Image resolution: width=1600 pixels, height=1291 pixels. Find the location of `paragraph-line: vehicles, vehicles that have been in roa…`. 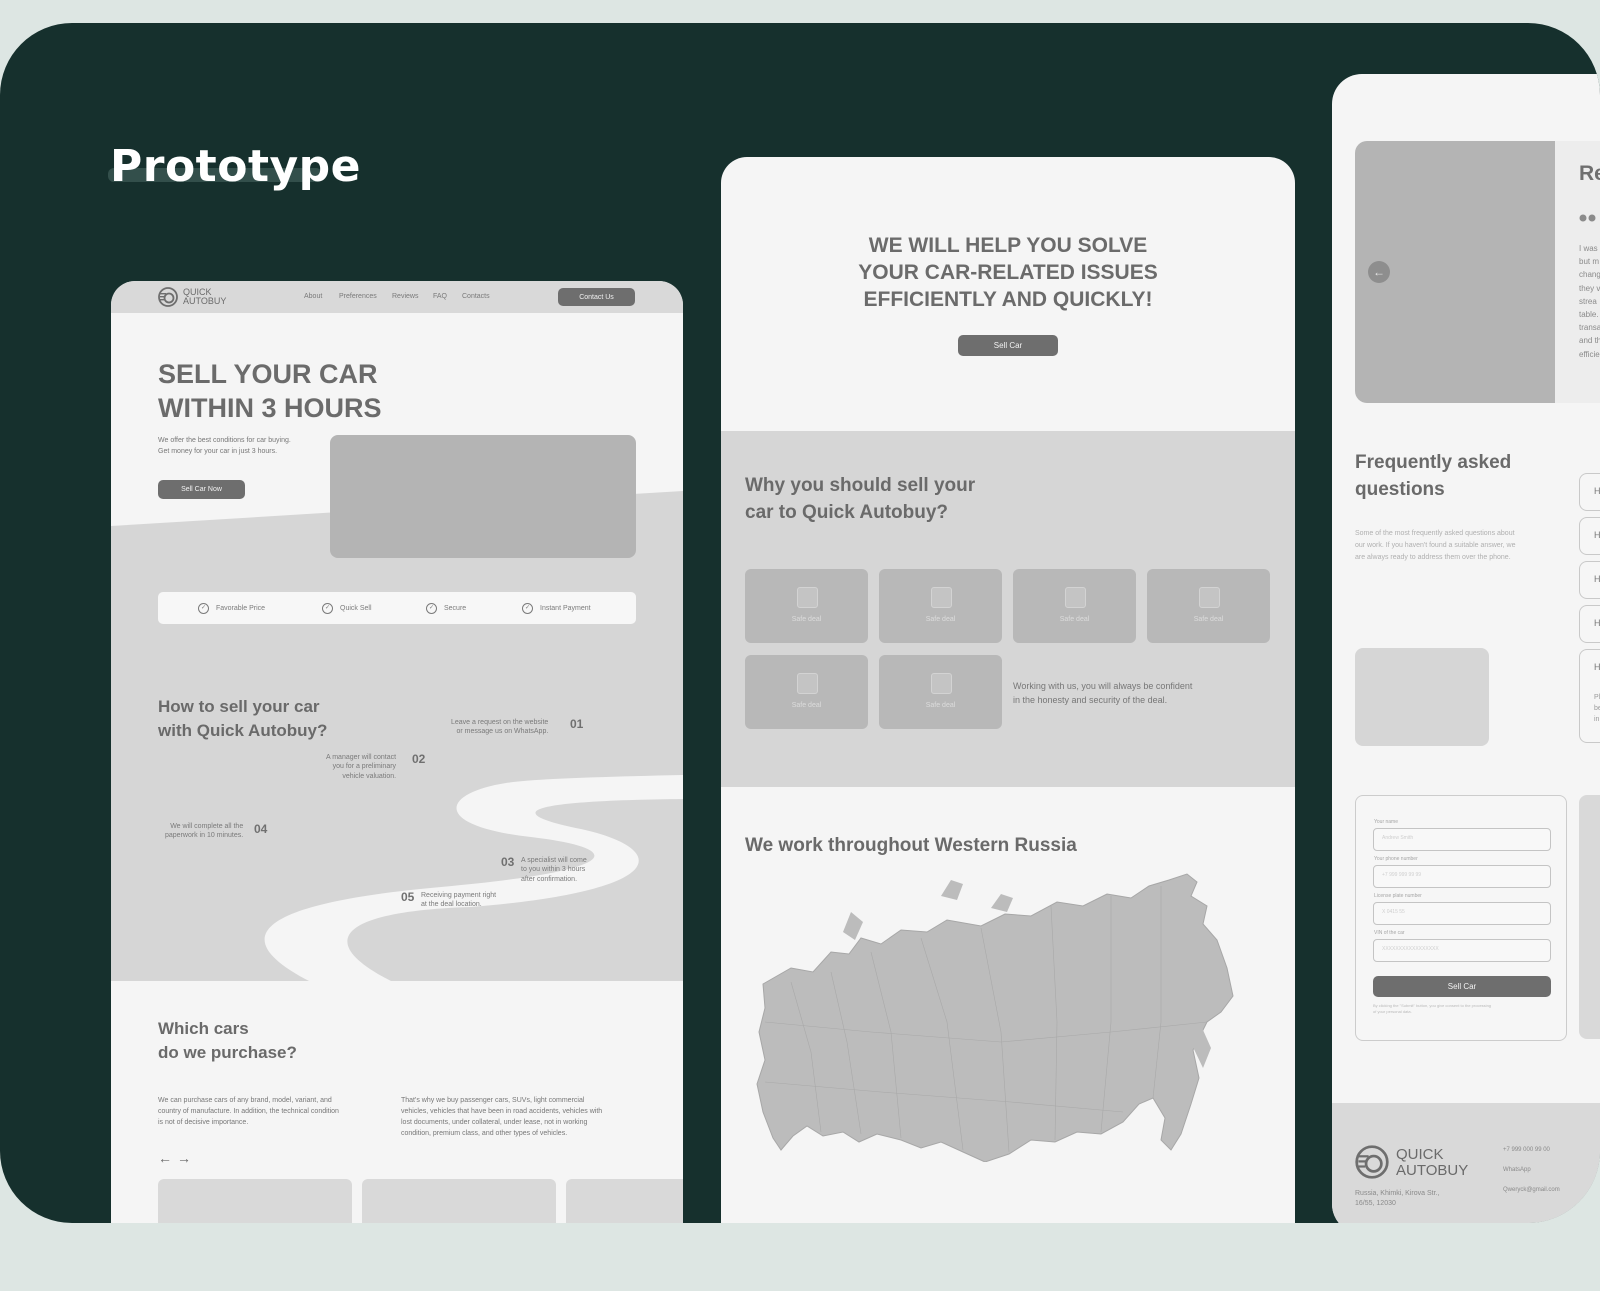

paragraph-line: vehicles, vehicles that have been in roa… is located at coordinates (502, 1111).